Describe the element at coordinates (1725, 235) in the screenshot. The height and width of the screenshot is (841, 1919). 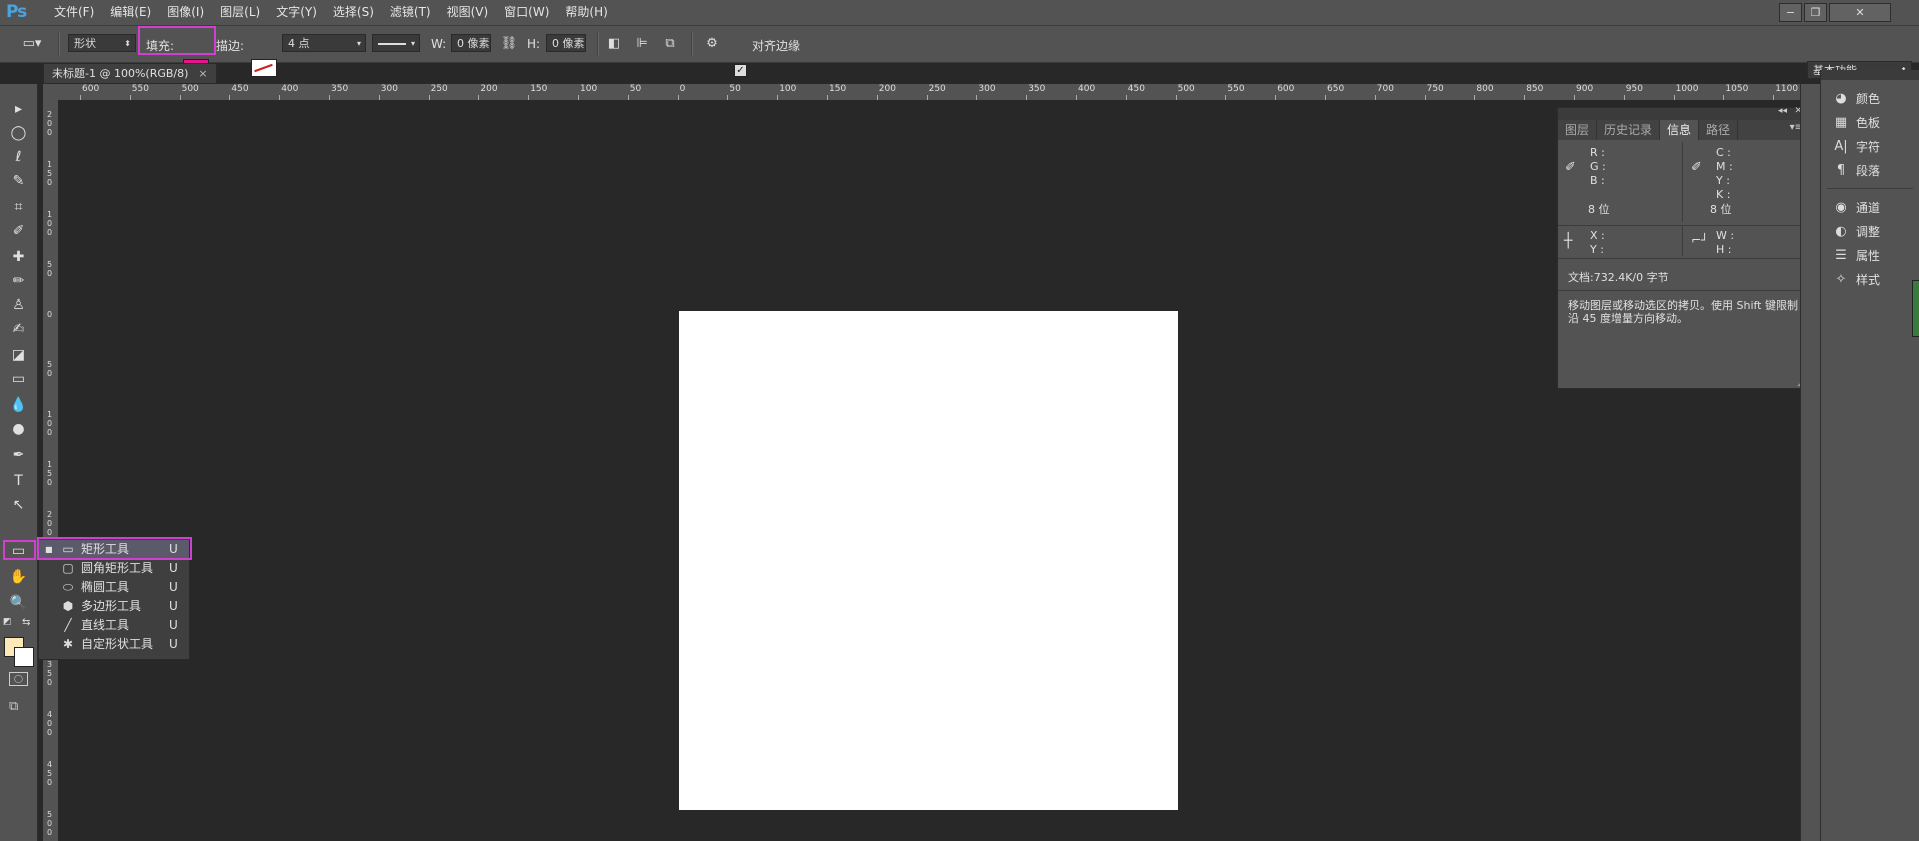
I see `w-label: W :` at that location.